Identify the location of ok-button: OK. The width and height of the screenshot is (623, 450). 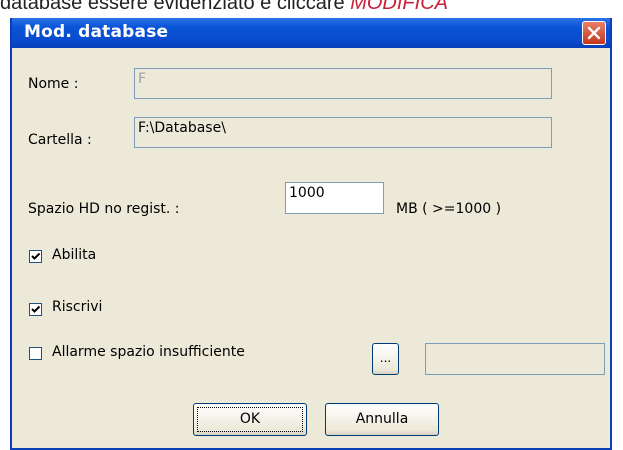
(250, 419).